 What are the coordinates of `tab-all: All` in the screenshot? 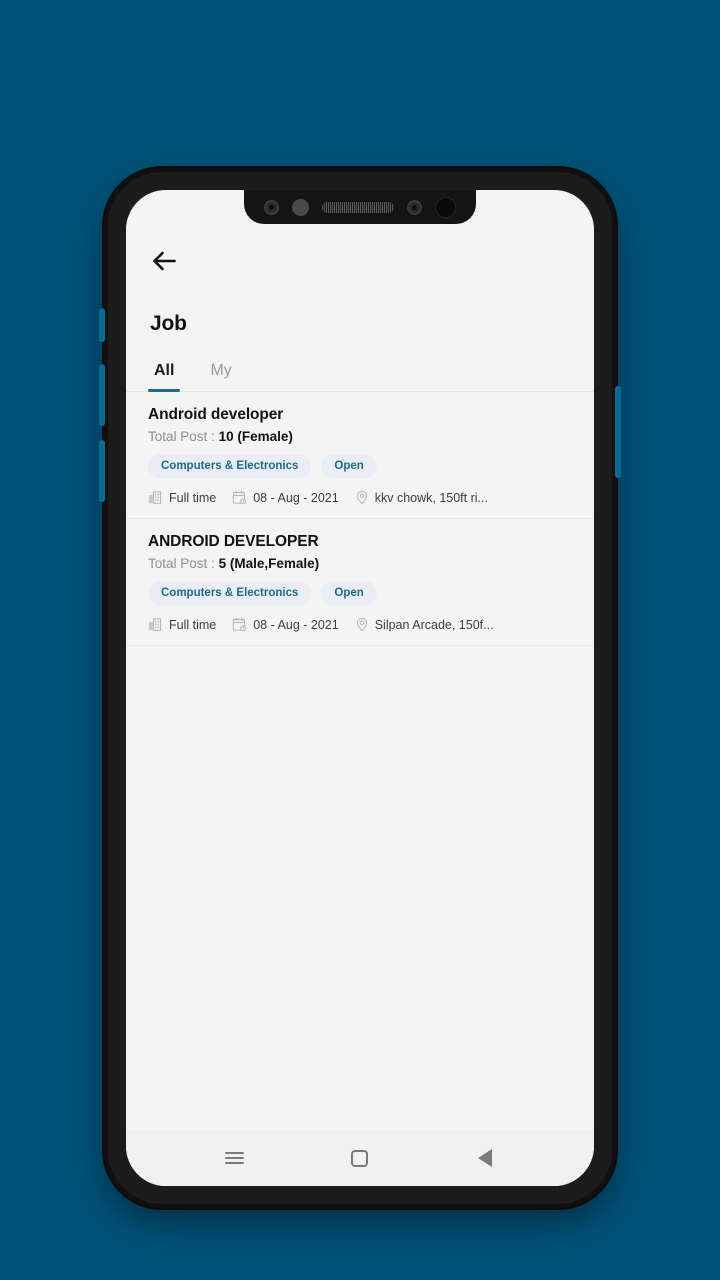 It's located at (164, 375).